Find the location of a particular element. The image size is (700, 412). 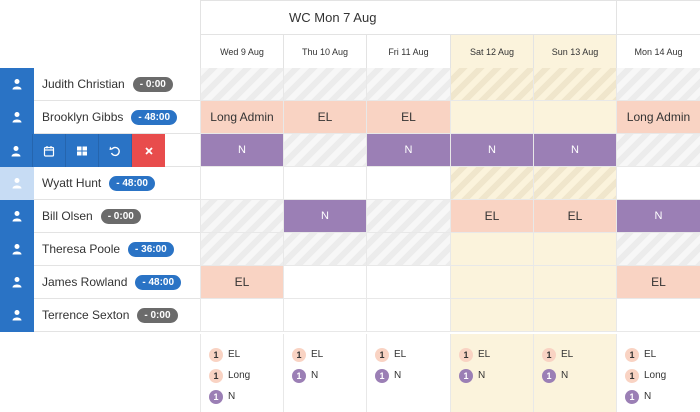

calendar-button is located at coordinates (49, 150).